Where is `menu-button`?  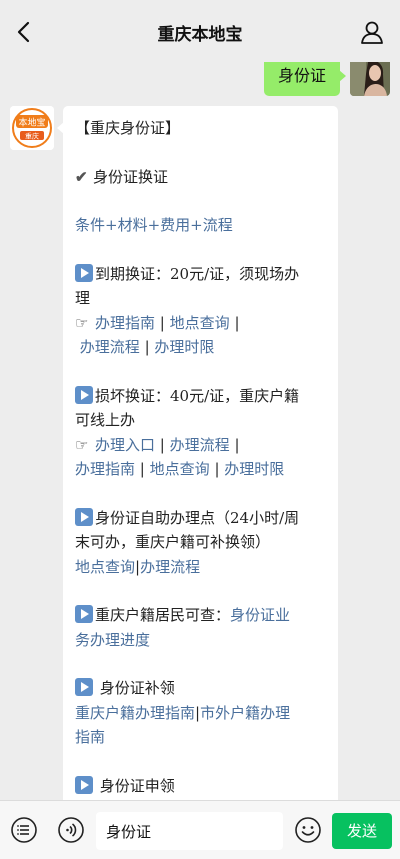 menu-button is located at coordinates (24, 830).